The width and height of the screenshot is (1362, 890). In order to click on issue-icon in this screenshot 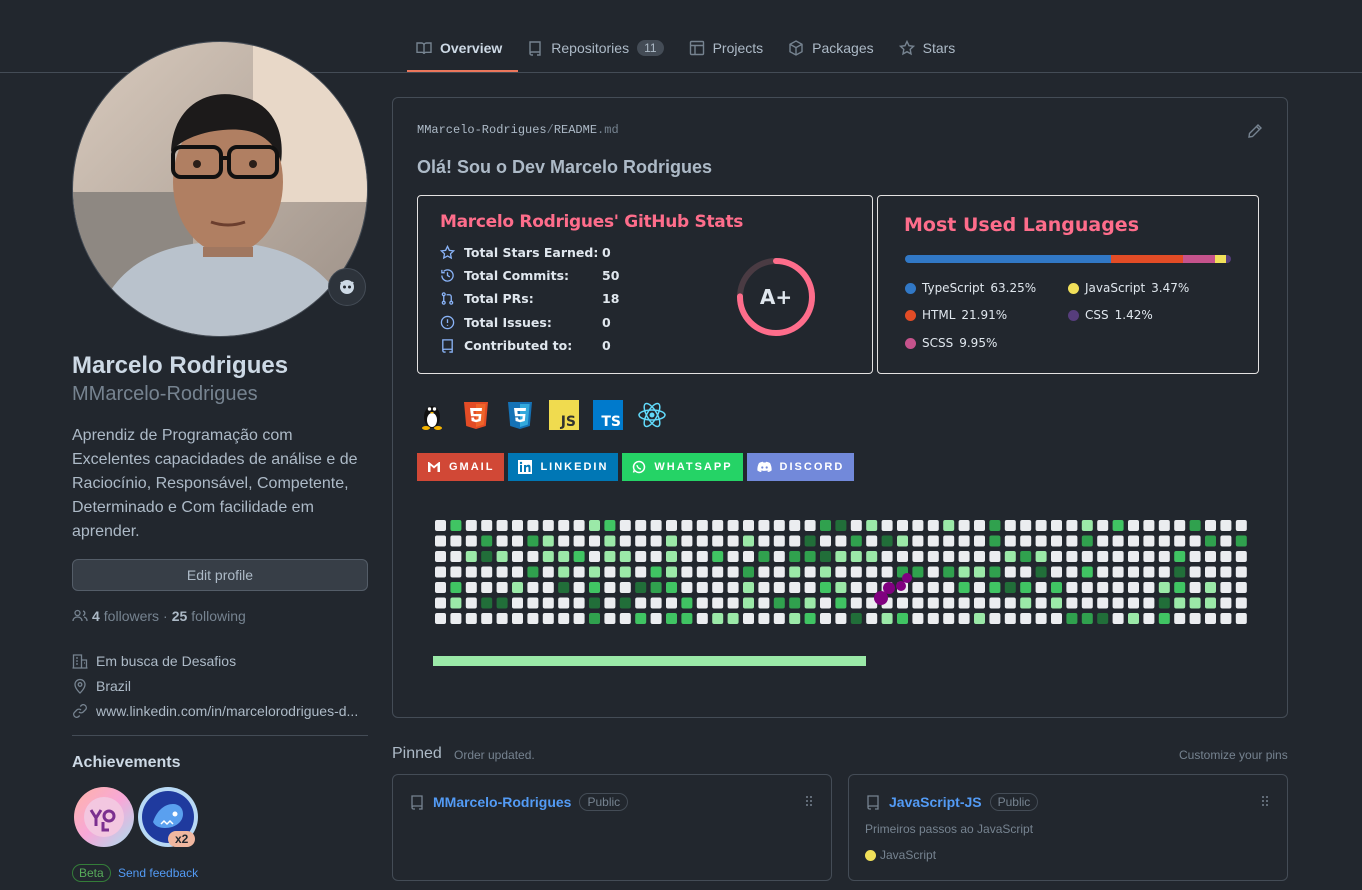, I will do `click(447, 322)`.